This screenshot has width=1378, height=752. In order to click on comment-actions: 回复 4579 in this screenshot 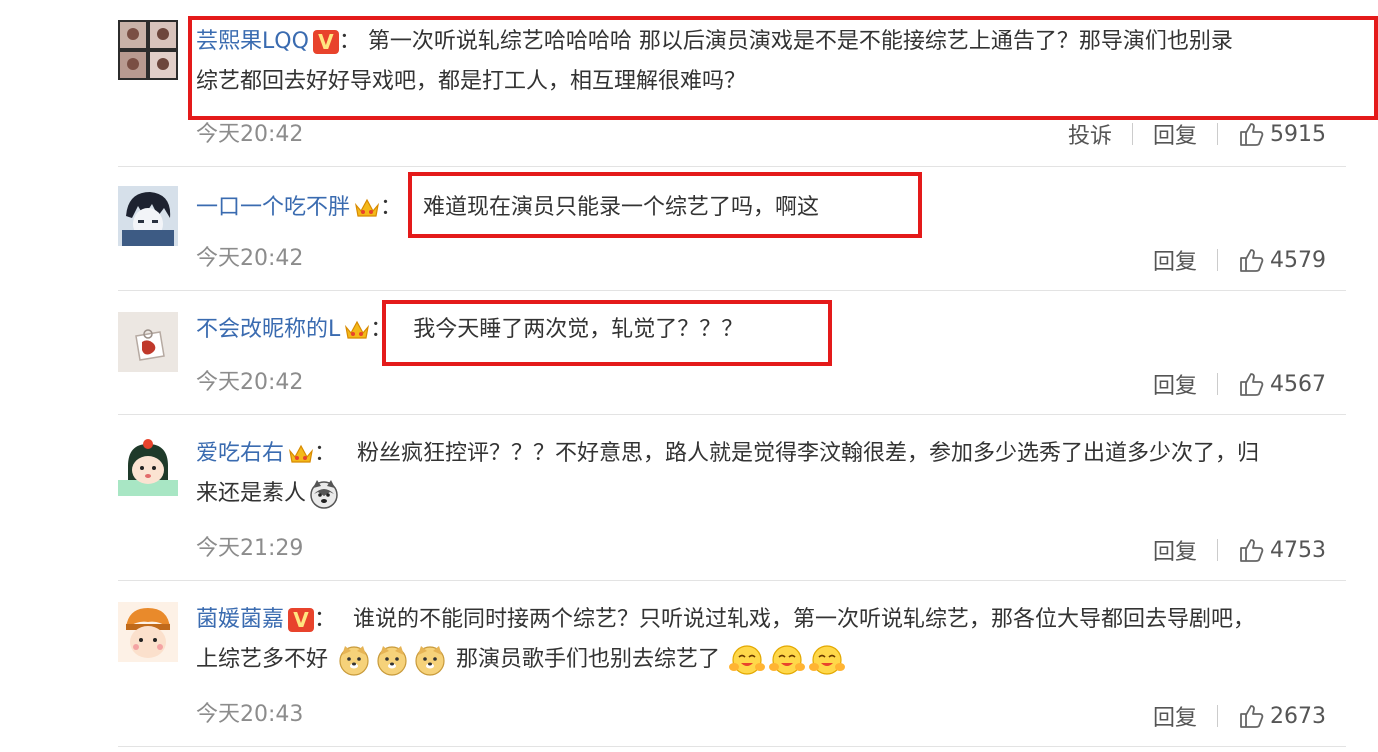, I will do `click(1239, 260)`.